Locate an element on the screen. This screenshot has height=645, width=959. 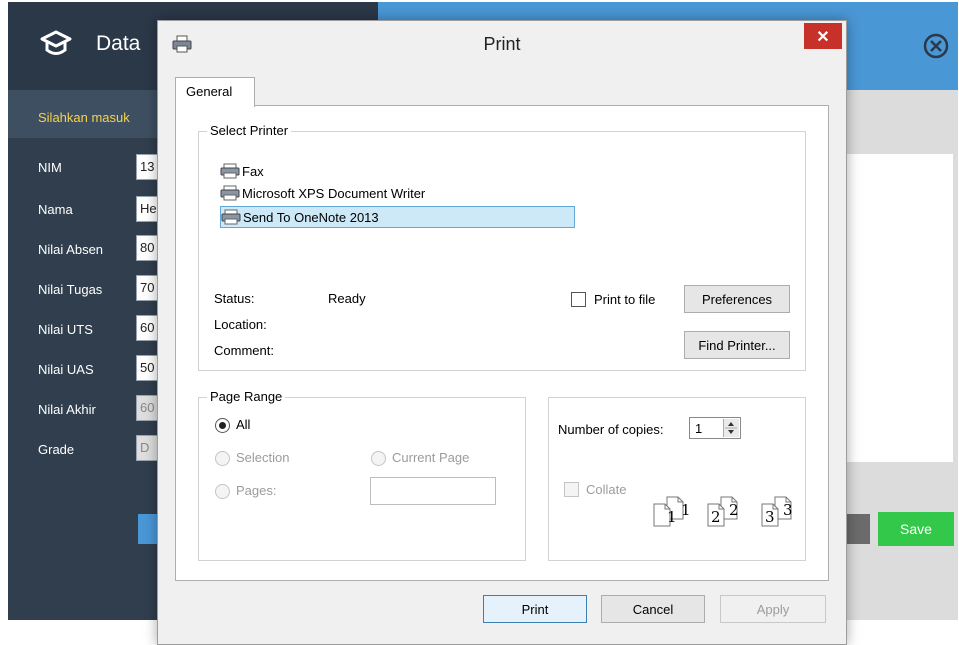
radio-pages is located at coordinates (222, 491).